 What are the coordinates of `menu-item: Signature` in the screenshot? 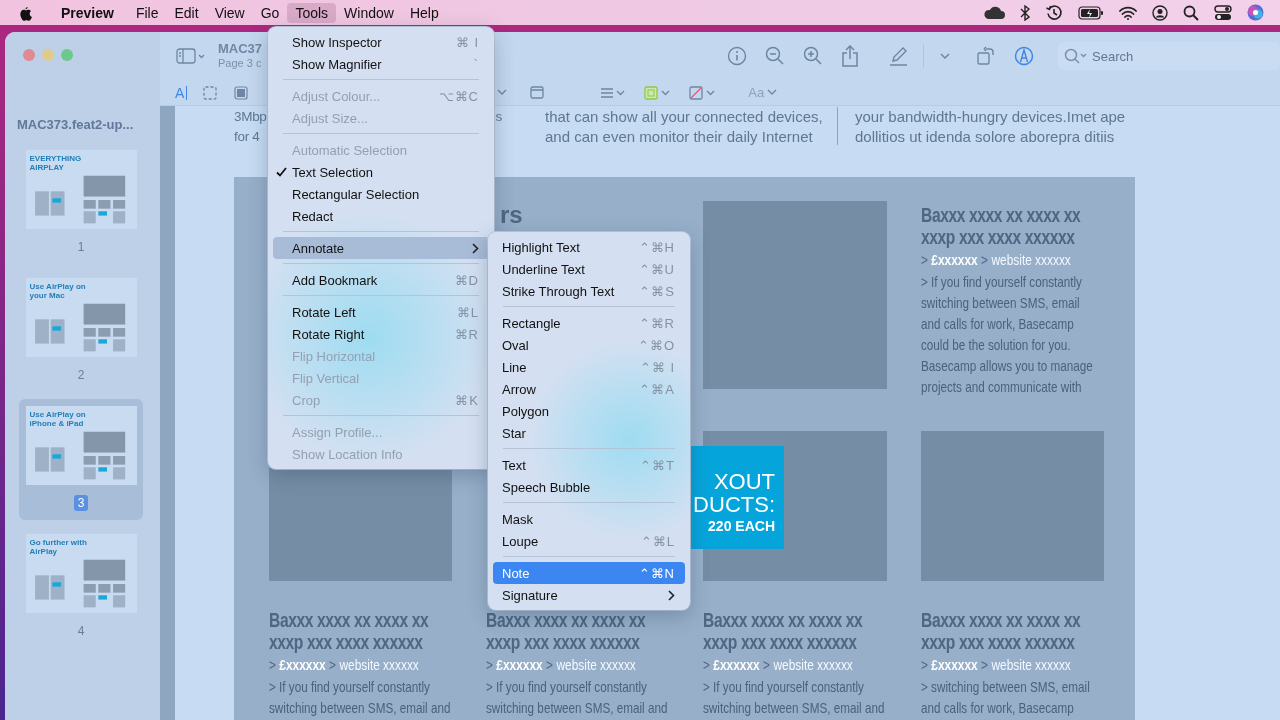 It's located at (589, 595).